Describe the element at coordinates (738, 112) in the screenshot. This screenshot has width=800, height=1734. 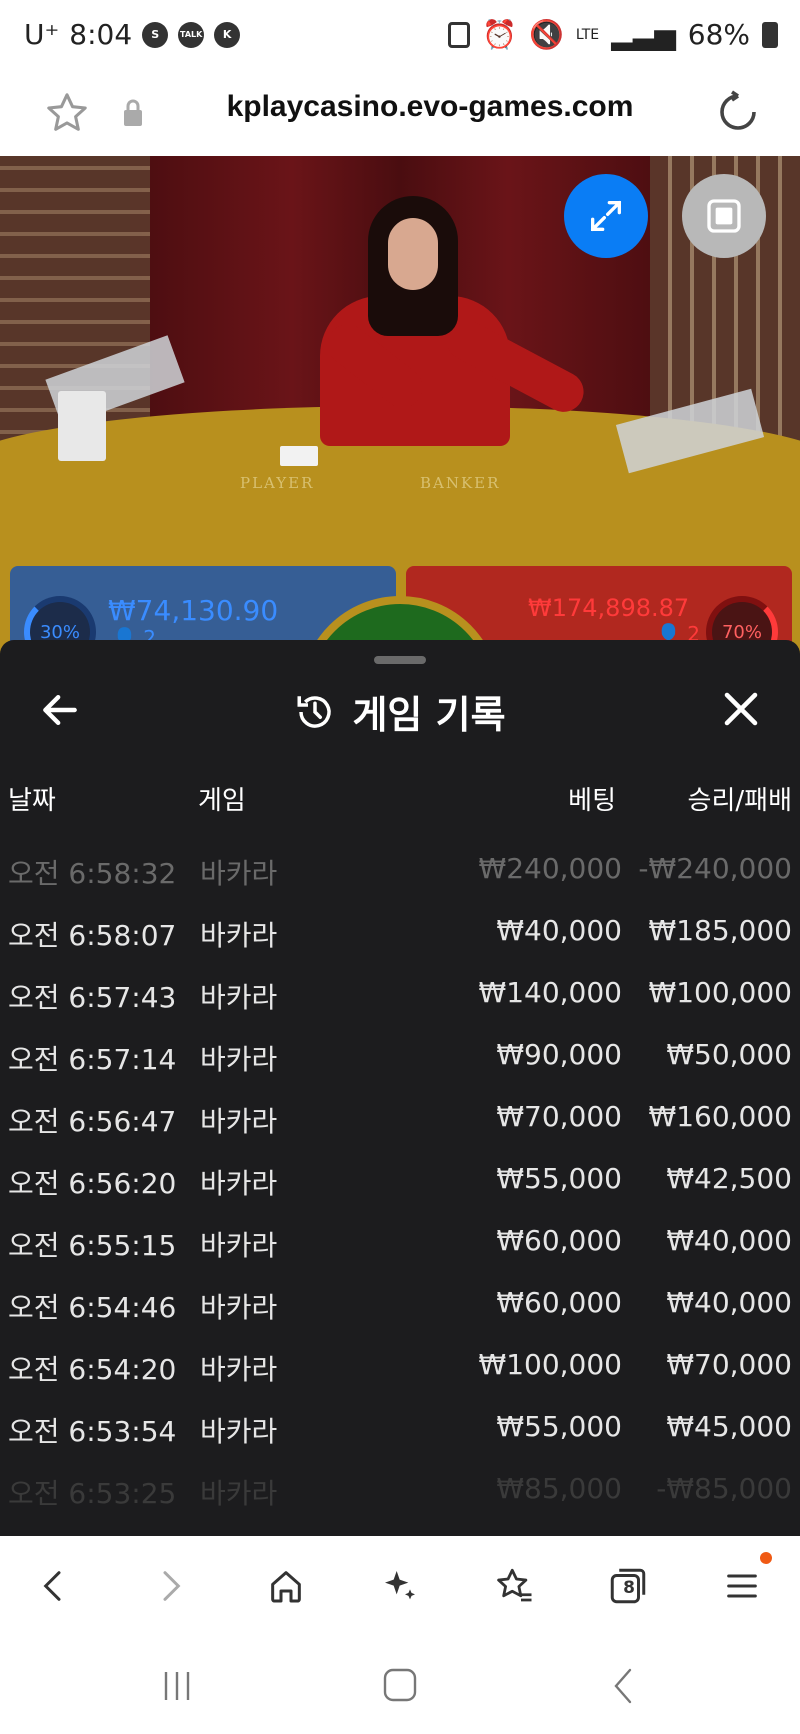
I see `reload-icon` at that location.